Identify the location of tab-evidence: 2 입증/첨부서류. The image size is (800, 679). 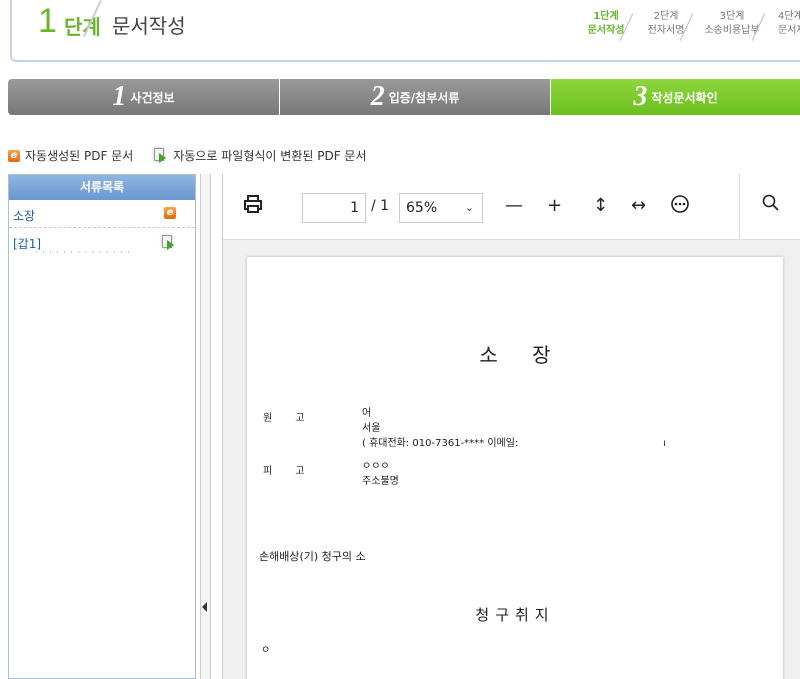
(415, 97).